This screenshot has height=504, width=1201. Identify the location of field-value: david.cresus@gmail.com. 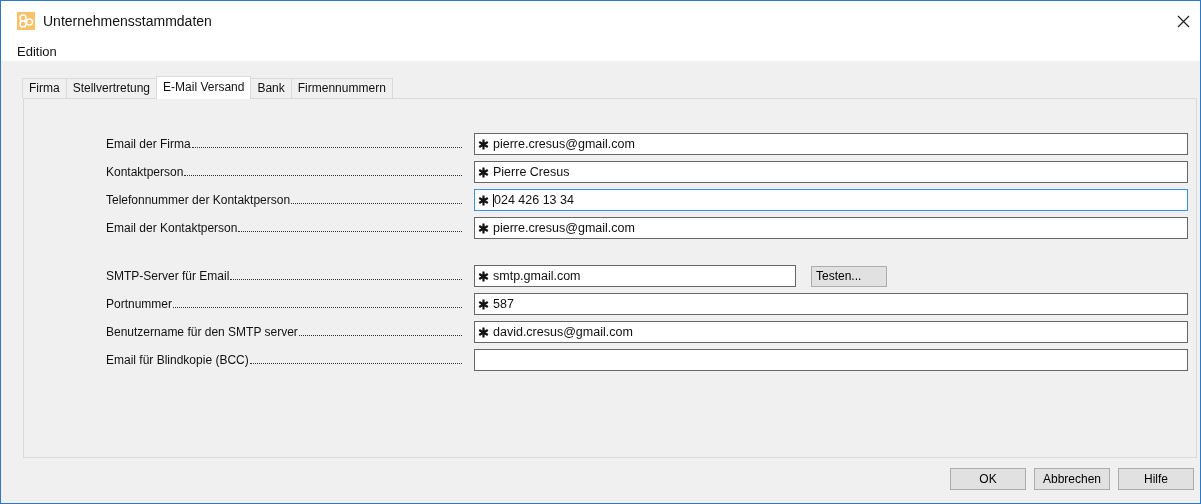
(563, 332).